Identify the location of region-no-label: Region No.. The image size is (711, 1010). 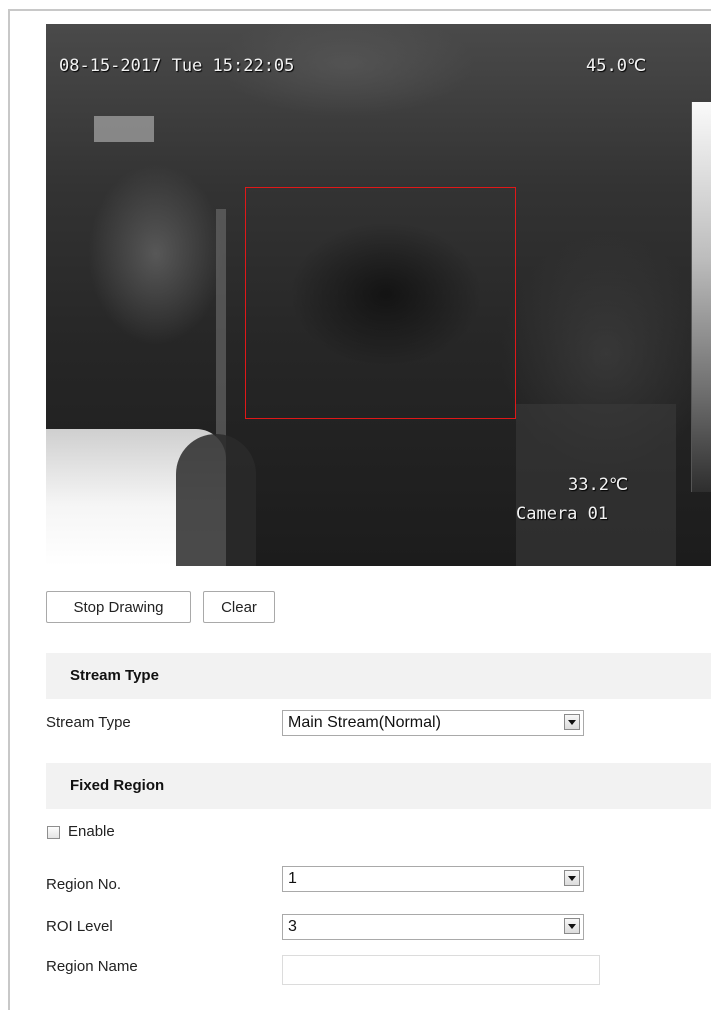
(84, 884).